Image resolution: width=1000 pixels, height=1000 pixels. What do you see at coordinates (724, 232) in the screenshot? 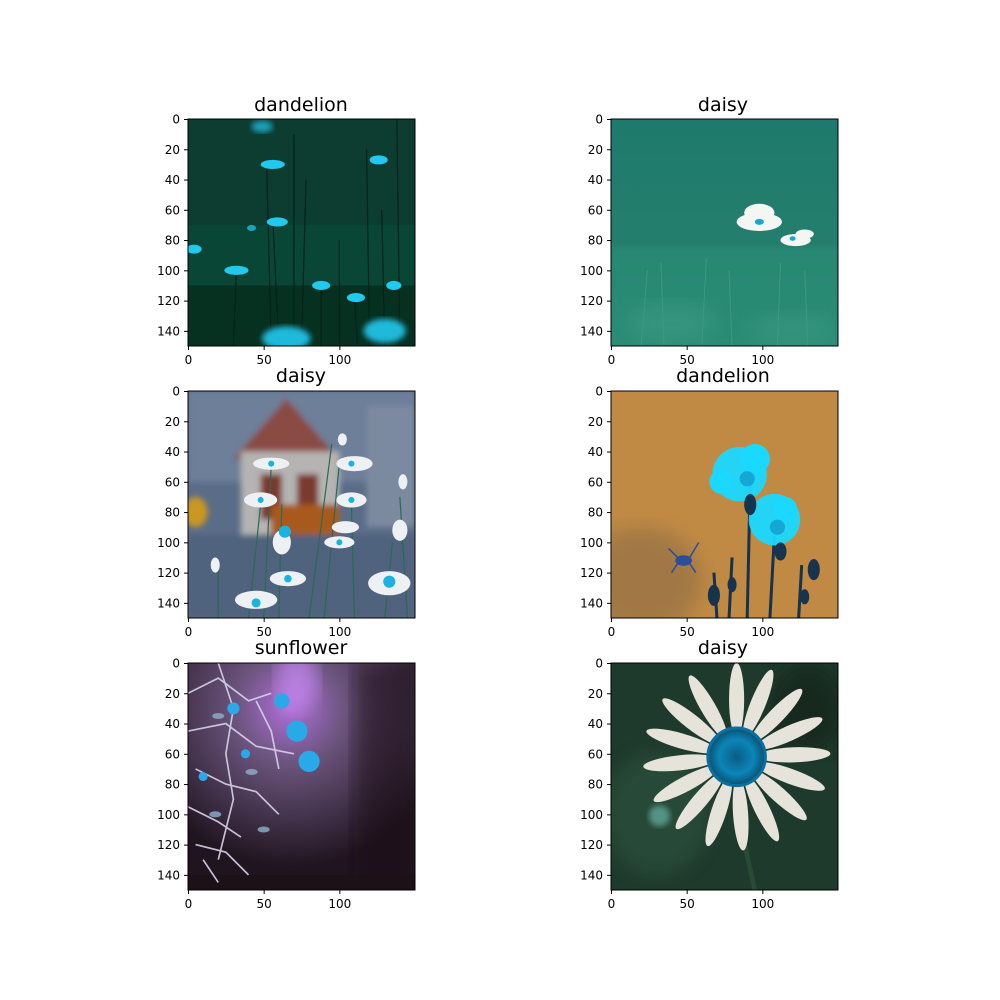
I see `subplot-2-image` at bounding box center [724, 232].